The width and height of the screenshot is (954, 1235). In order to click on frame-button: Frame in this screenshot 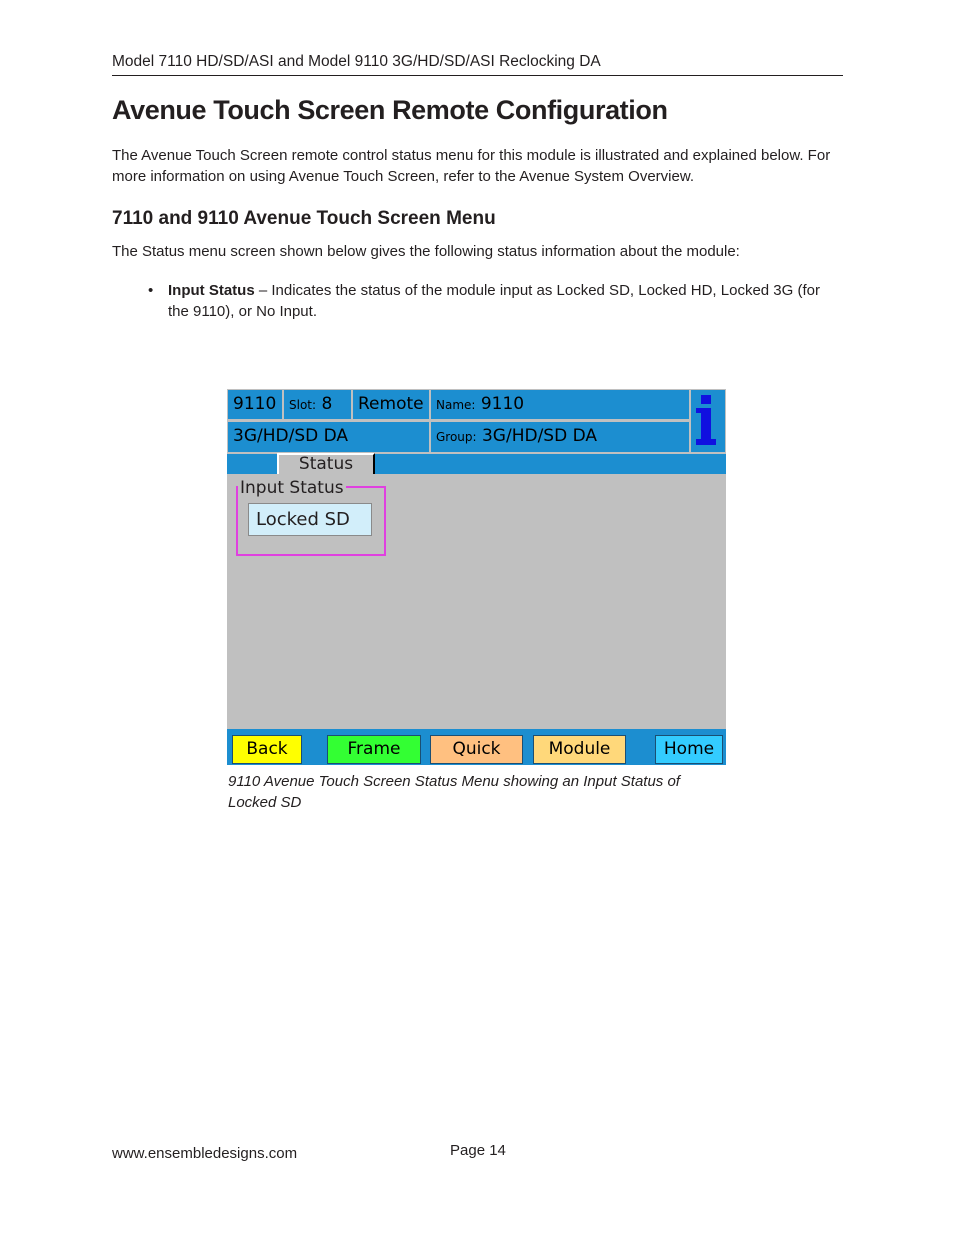, I will do `click(374, 749)`.